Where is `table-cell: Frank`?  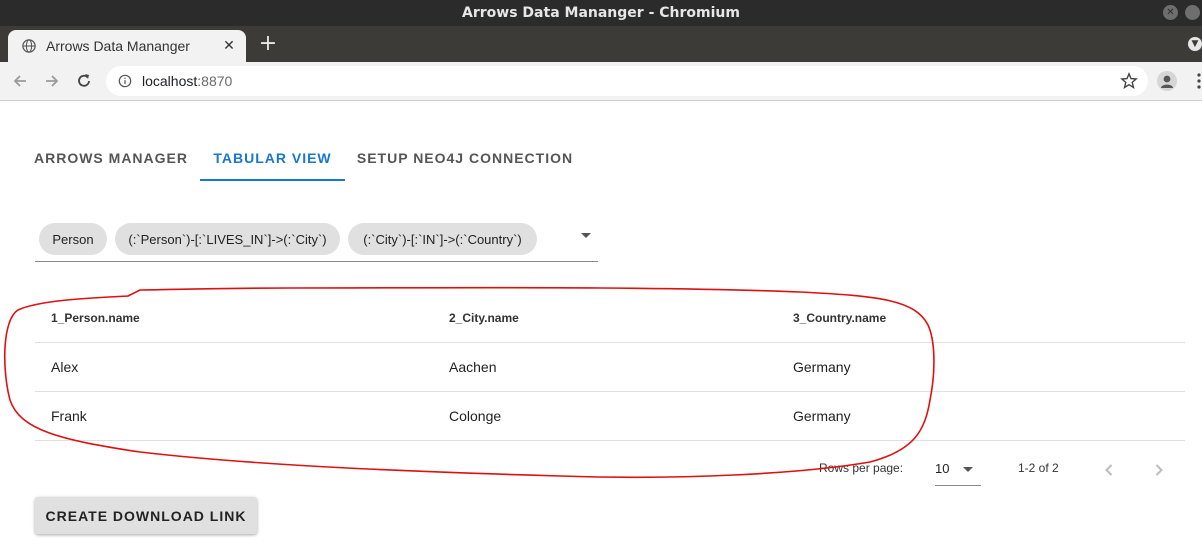
table-cell: Frank is located at coordinates (242, 416).